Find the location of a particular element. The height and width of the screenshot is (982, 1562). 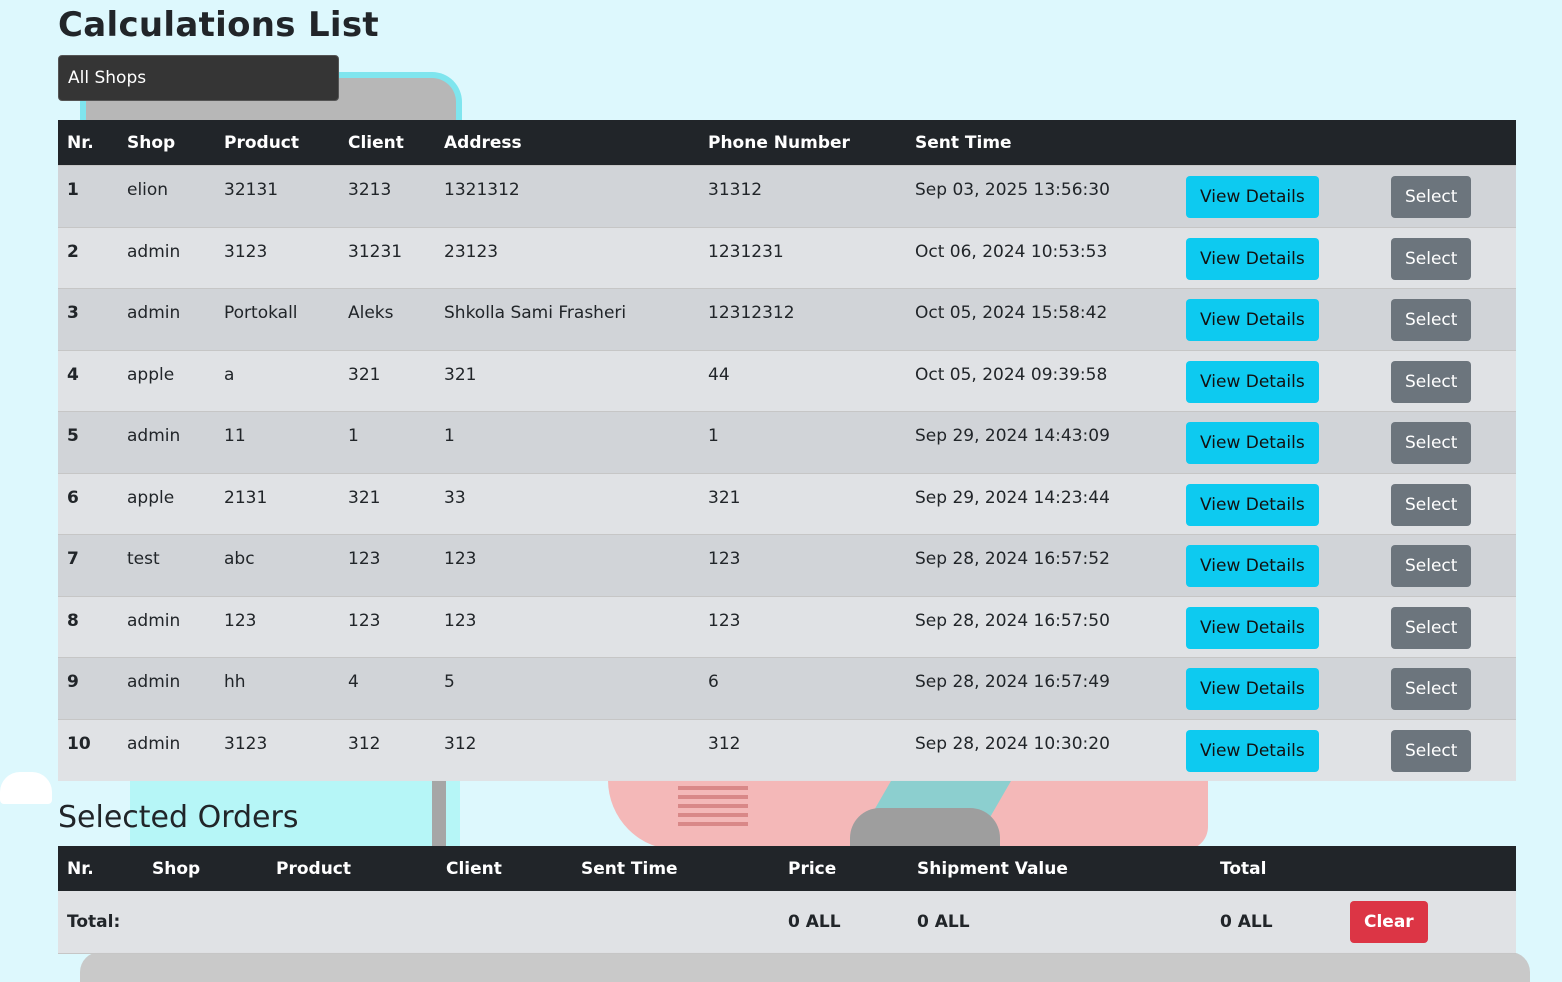

col-phone-header: Phone Number is located at coordinates (802, 143).